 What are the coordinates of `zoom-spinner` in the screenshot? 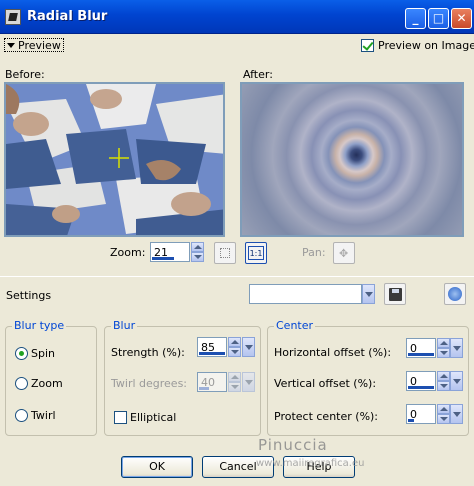 It's located at (197, 252).